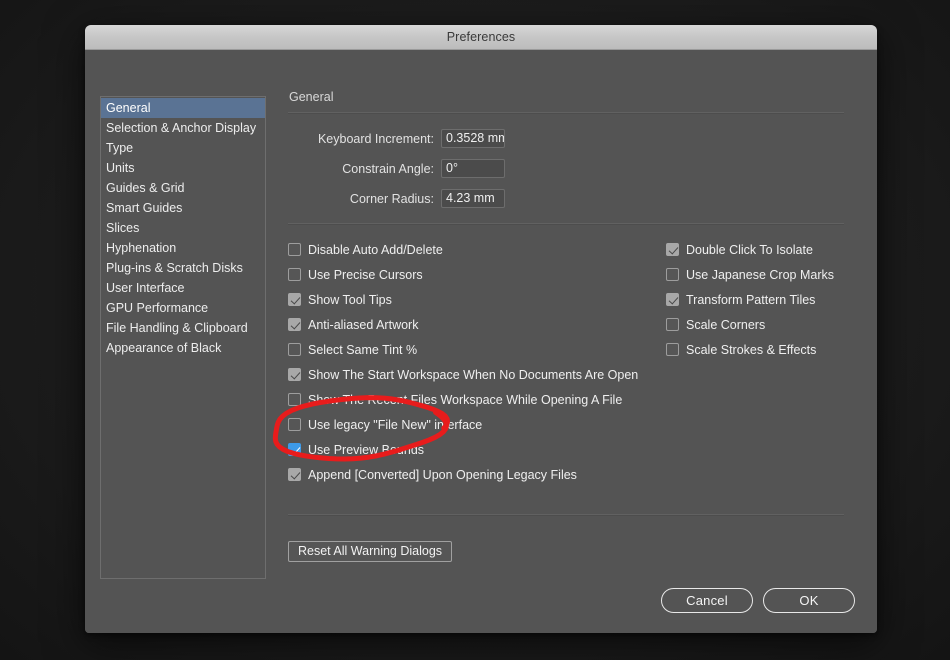  What do you see at coordinates (758, 600) in the screenshot?
I see `dialog-footer: Cancel OK` at bounding box center [758, 600].